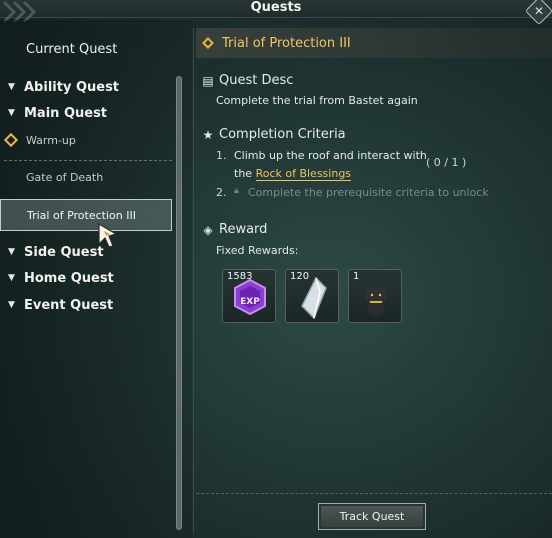 This screenshot has width=552, height=538. I want to click on category-home-quest: ▼ Home Quest, so click(86, 278).